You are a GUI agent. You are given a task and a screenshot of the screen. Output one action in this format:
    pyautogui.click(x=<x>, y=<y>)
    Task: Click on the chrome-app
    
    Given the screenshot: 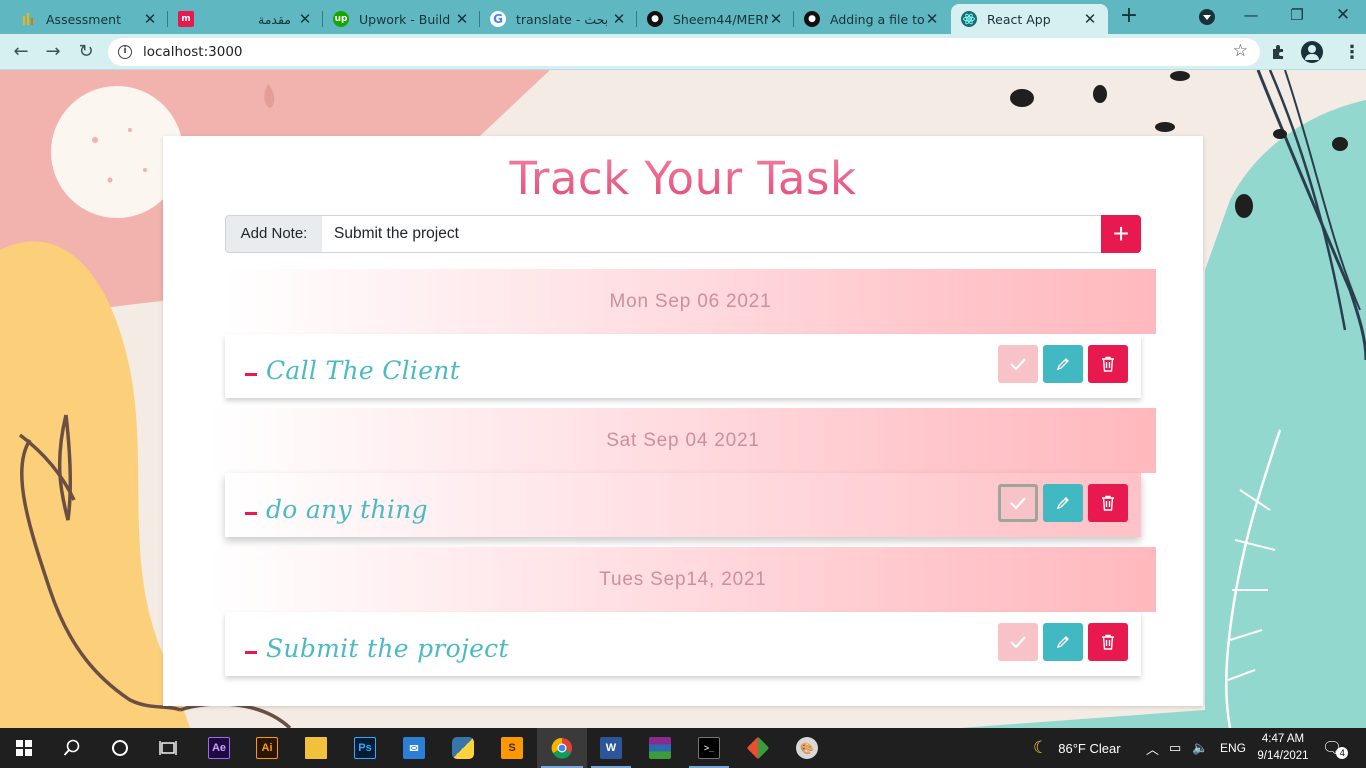 What is the action you would take?
    pyautogui.click(x=562, y=748)
    